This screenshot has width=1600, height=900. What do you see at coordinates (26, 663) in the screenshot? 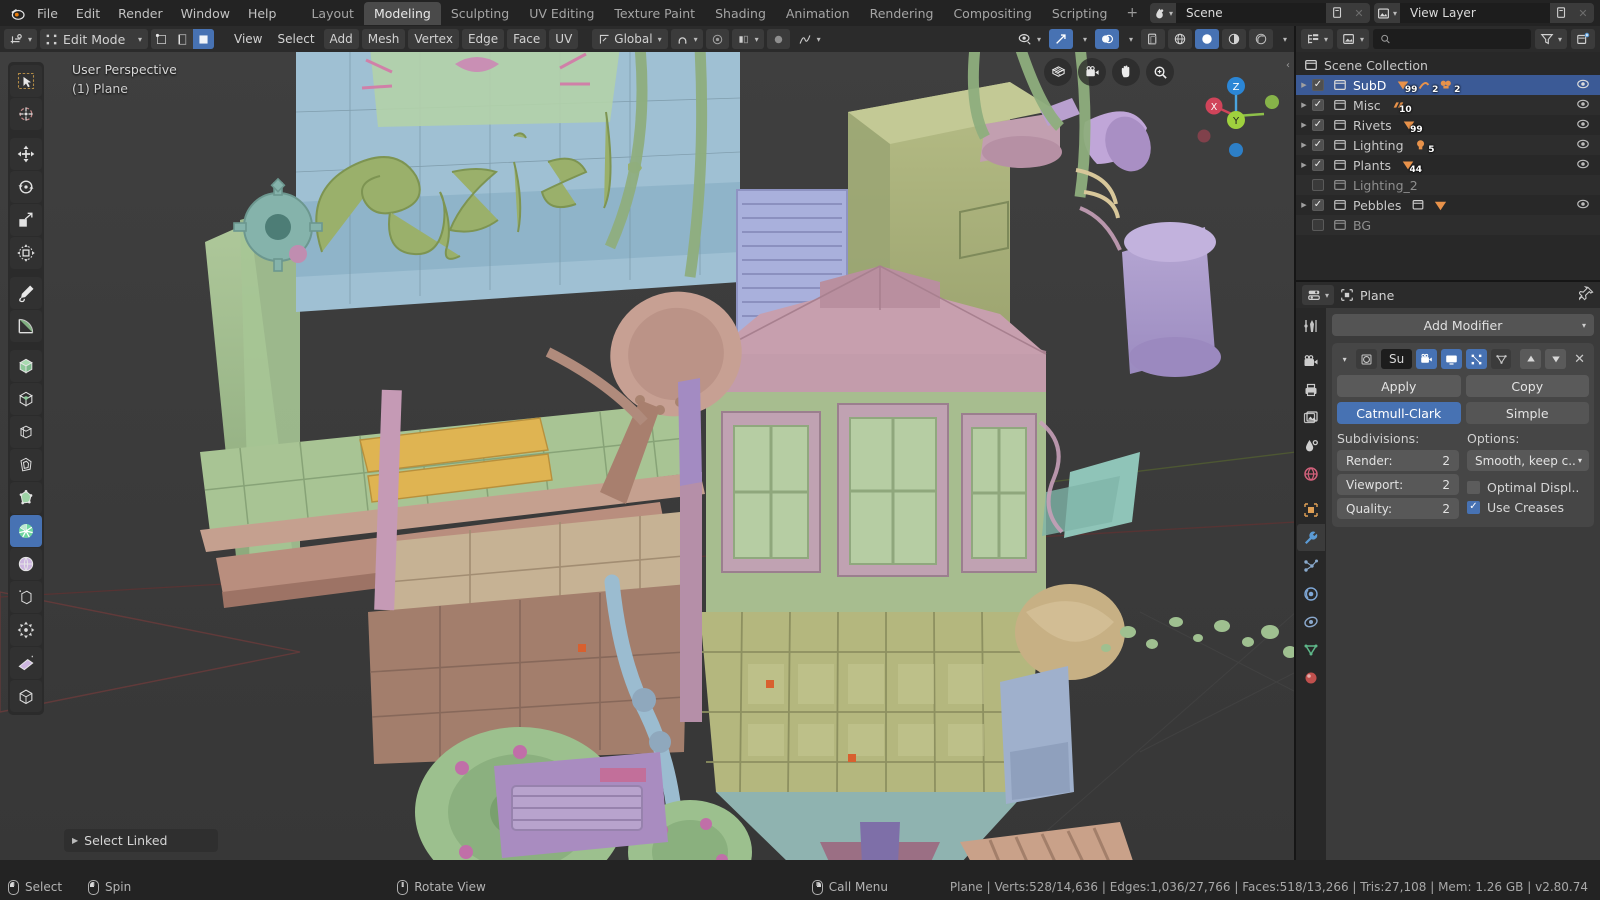
I see `tool-knife` at bounding box center [26, 663].